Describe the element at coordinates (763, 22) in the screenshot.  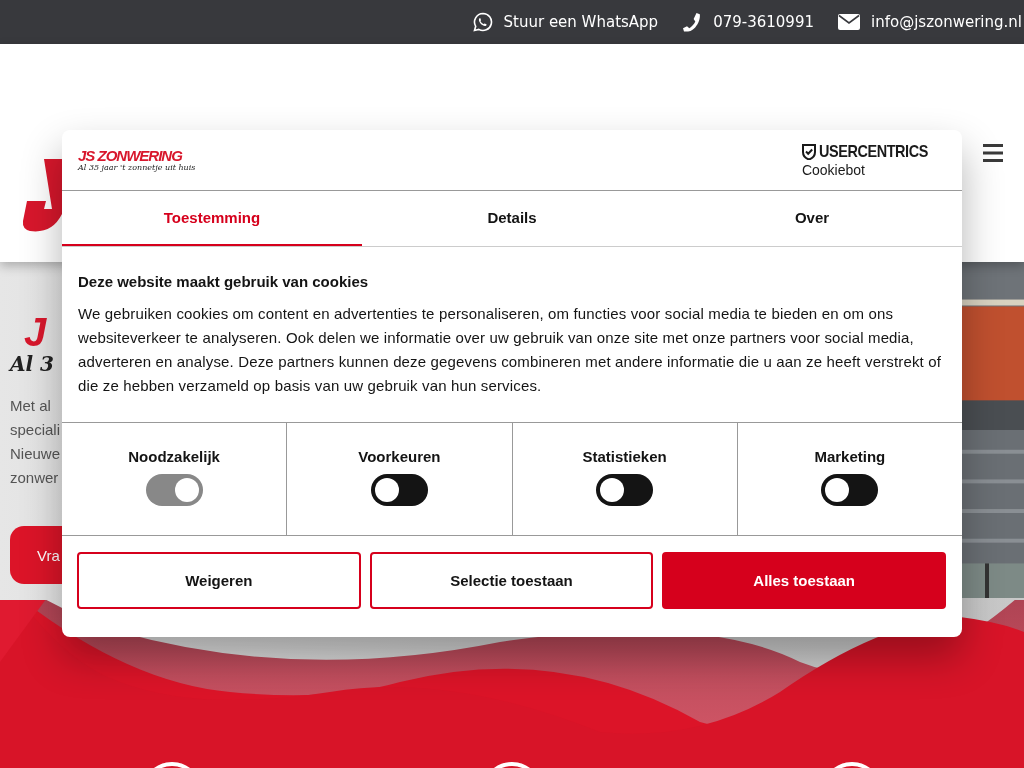
I see `contact-link: 079-3610991` at that location.